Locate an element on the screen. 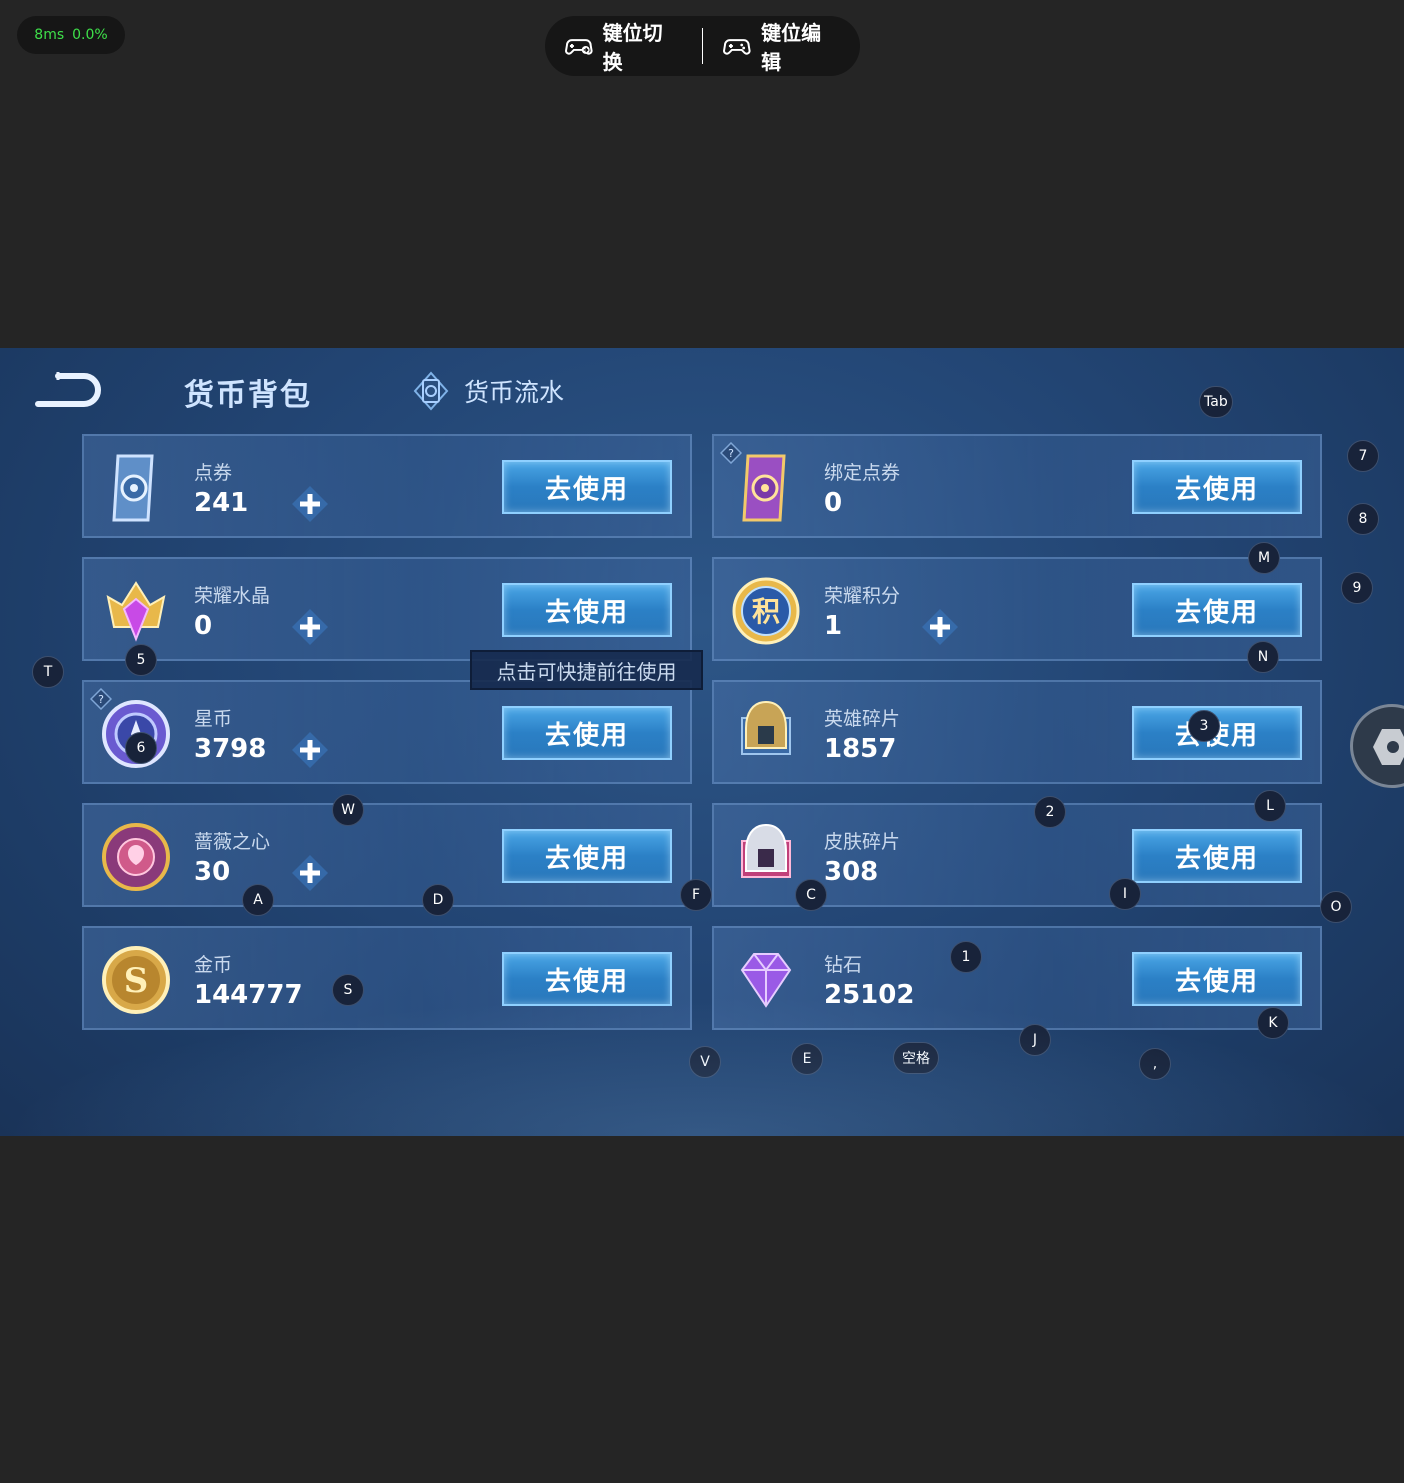 This screenshot has width=1404, height=1483. currency-value: 144777 is located at coordinates (248, 995).